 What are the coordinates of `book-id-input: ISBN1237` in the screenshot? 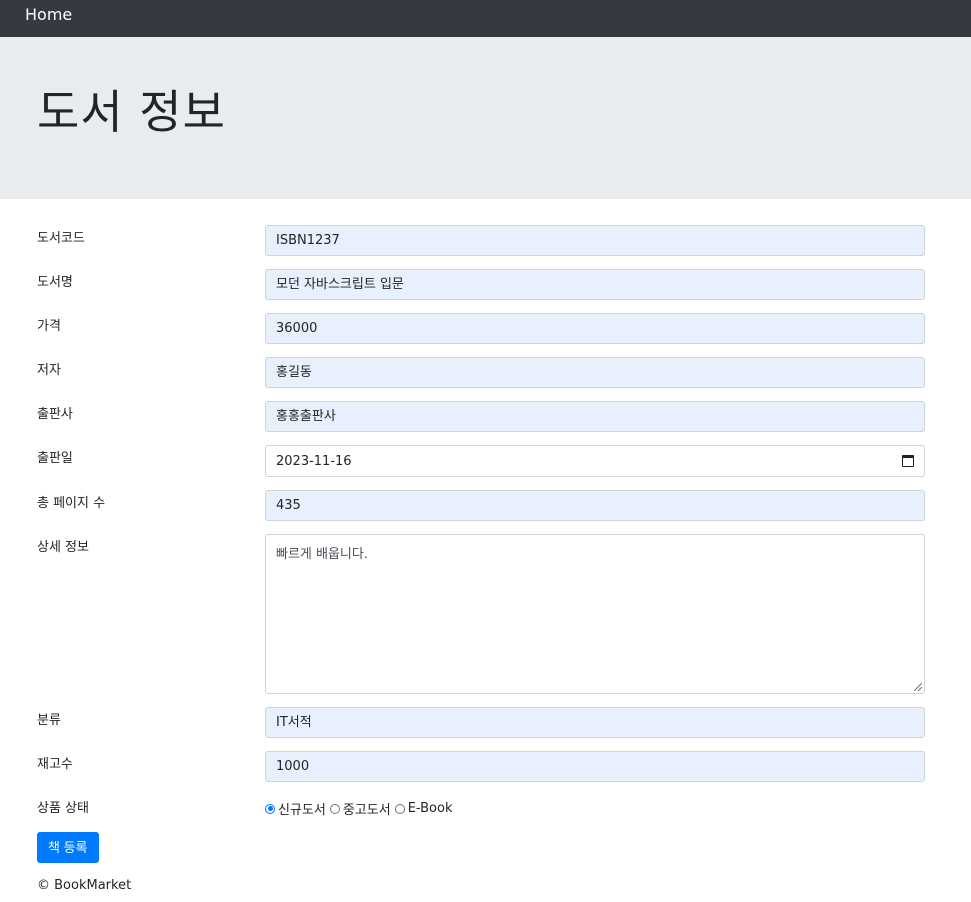 It's located at (595, 240).